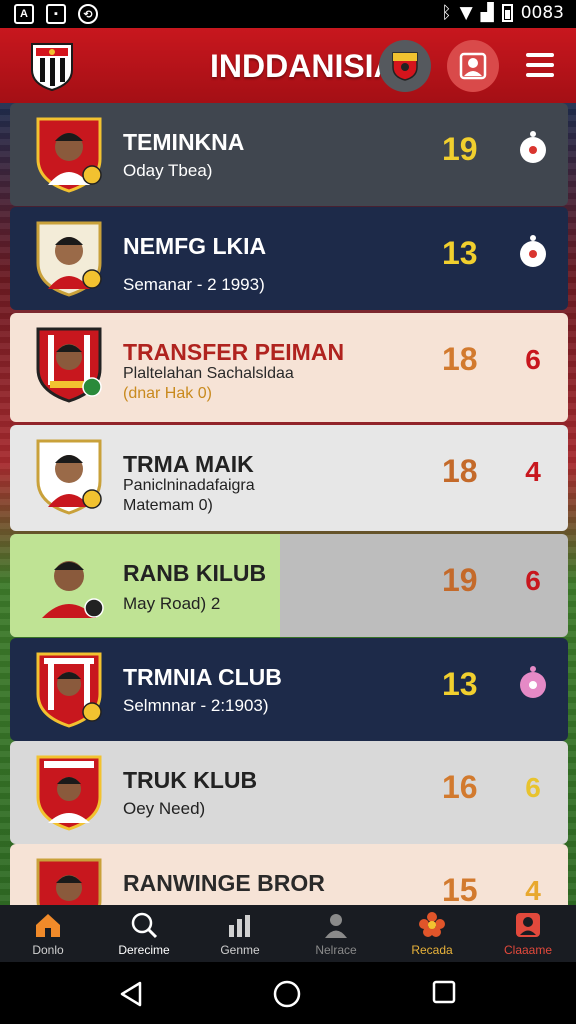 This screenshot has width=576, height=1024. I want to click on status-time: 0083, so click(542, 13).